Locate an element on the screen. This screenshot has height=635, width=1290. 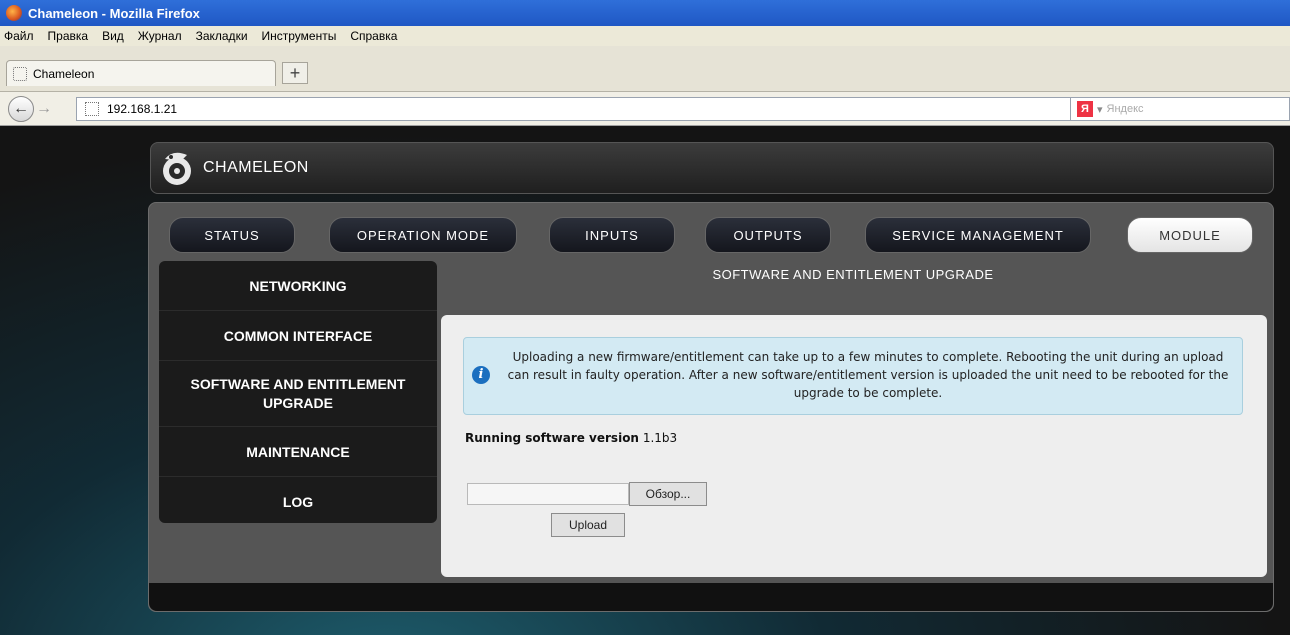
tab-inputs: INPUTS is located at coordinates (612, 235).